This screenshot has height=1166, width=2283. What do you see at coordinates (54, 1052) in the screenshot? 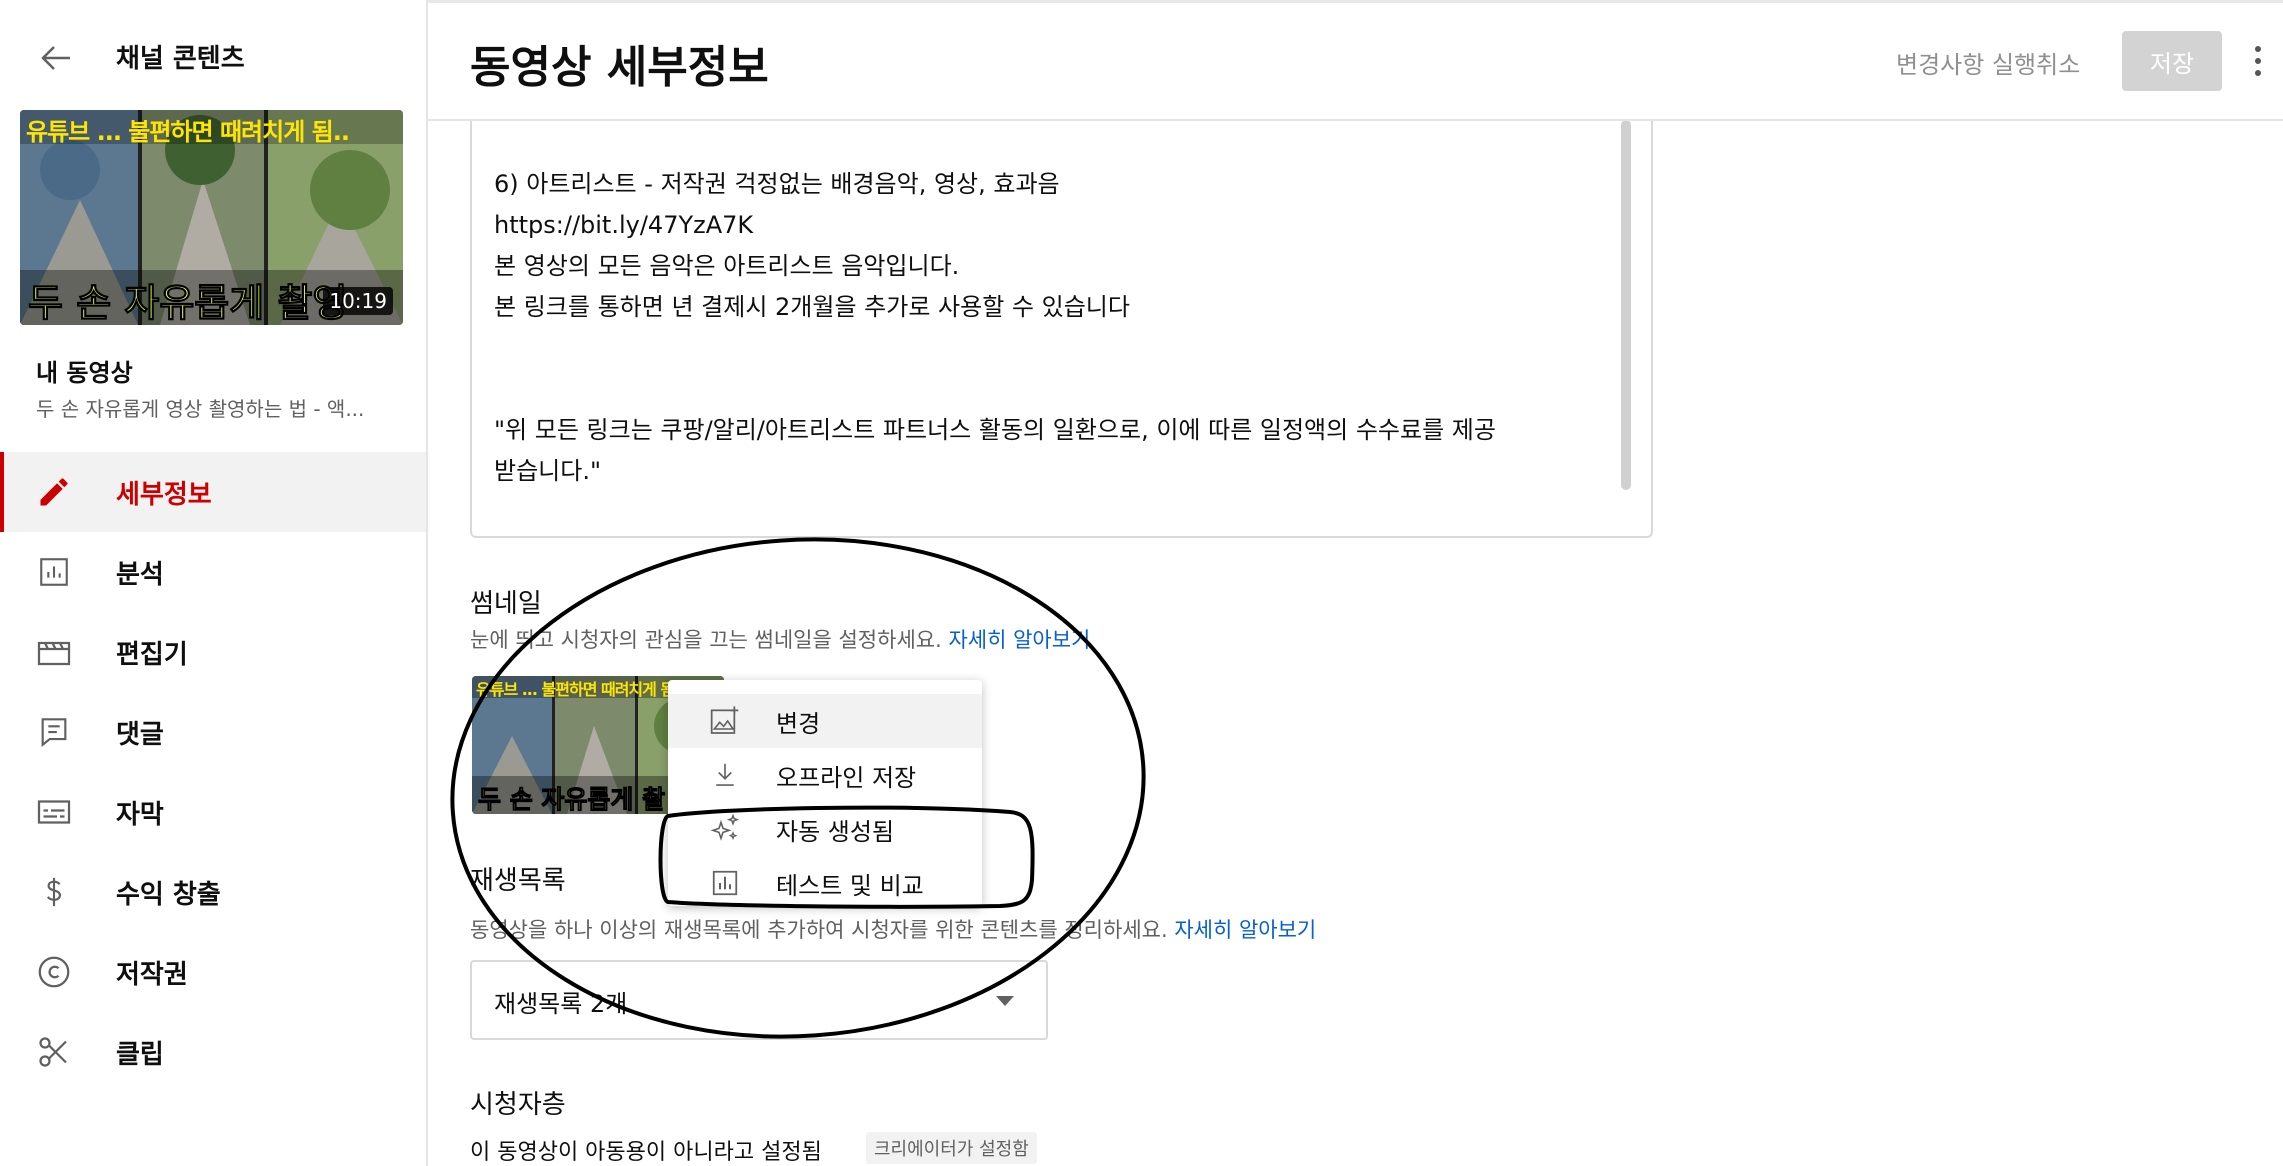
I see `scissors-icon` at bounding box center [54, 1052].